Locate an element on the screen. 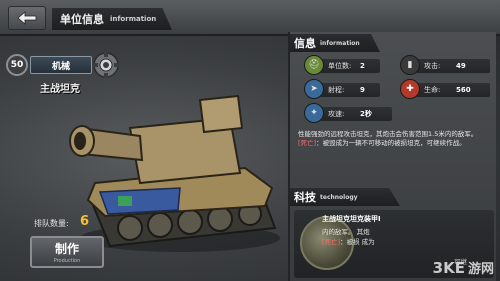 This screenshot has height=281, width=500. watermark-logo: 3KE is located at coordinates (448, 267).